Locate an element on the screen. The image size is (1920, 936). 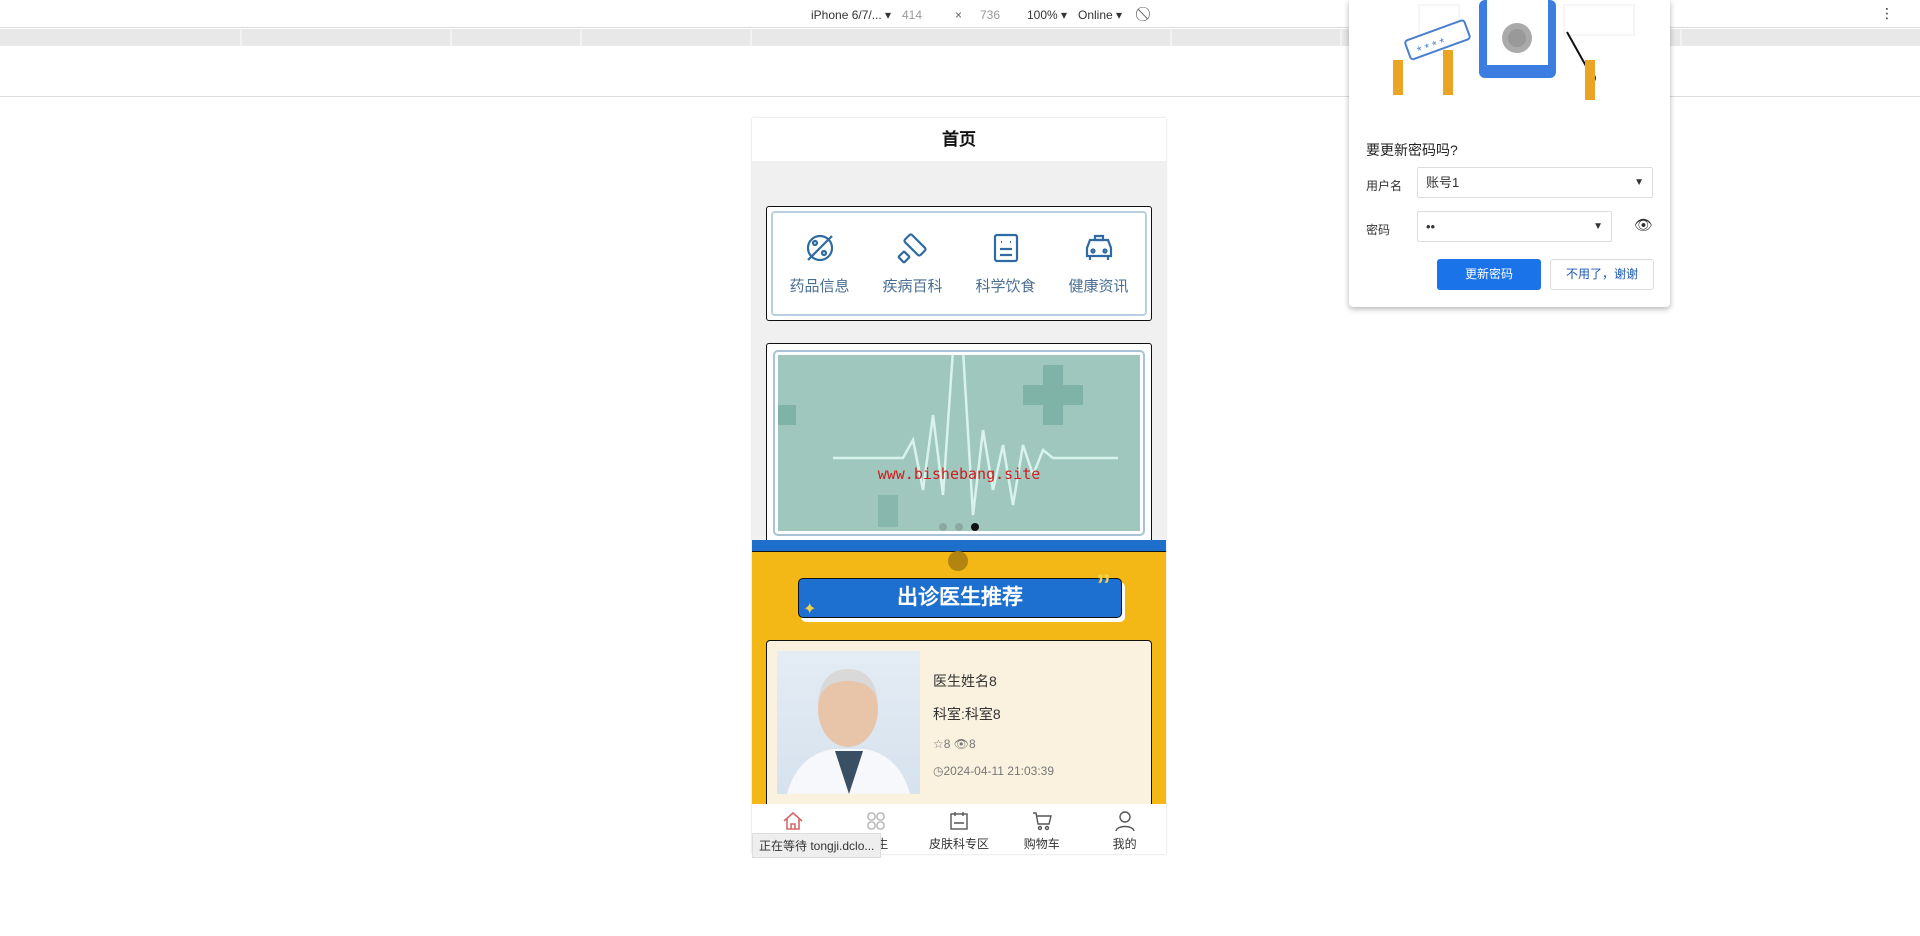
heartbeat-illustration is located at coordinates (948, 441).